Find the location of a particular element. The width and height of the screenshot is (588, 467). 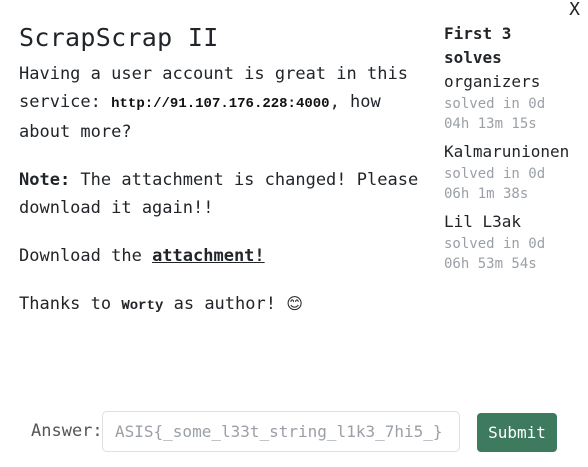

answer-label: Answer: is located at coordinates (67, 431).